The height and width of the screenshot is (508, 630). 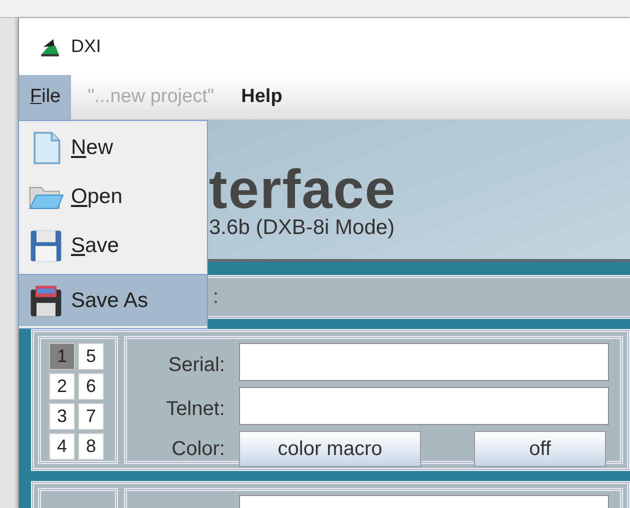 What do you see at coordinates (198, 449) in the screenshot?
I see `field-label: Color:` at bounding box center [198, 449].